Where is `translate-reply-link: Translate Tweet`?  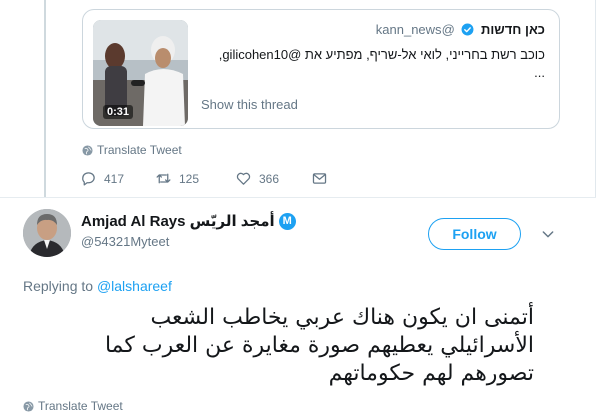
translate-reply-link: Translate Tweet is located at coordinates (73, 406).